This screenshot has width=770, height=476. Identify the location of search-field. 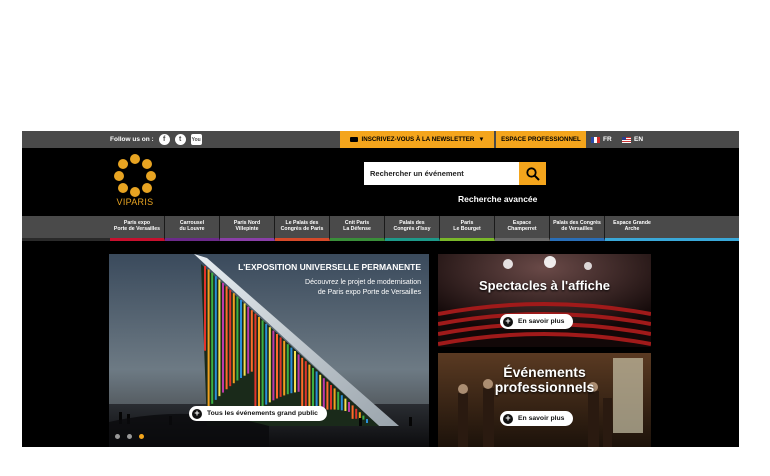
(441, 173).